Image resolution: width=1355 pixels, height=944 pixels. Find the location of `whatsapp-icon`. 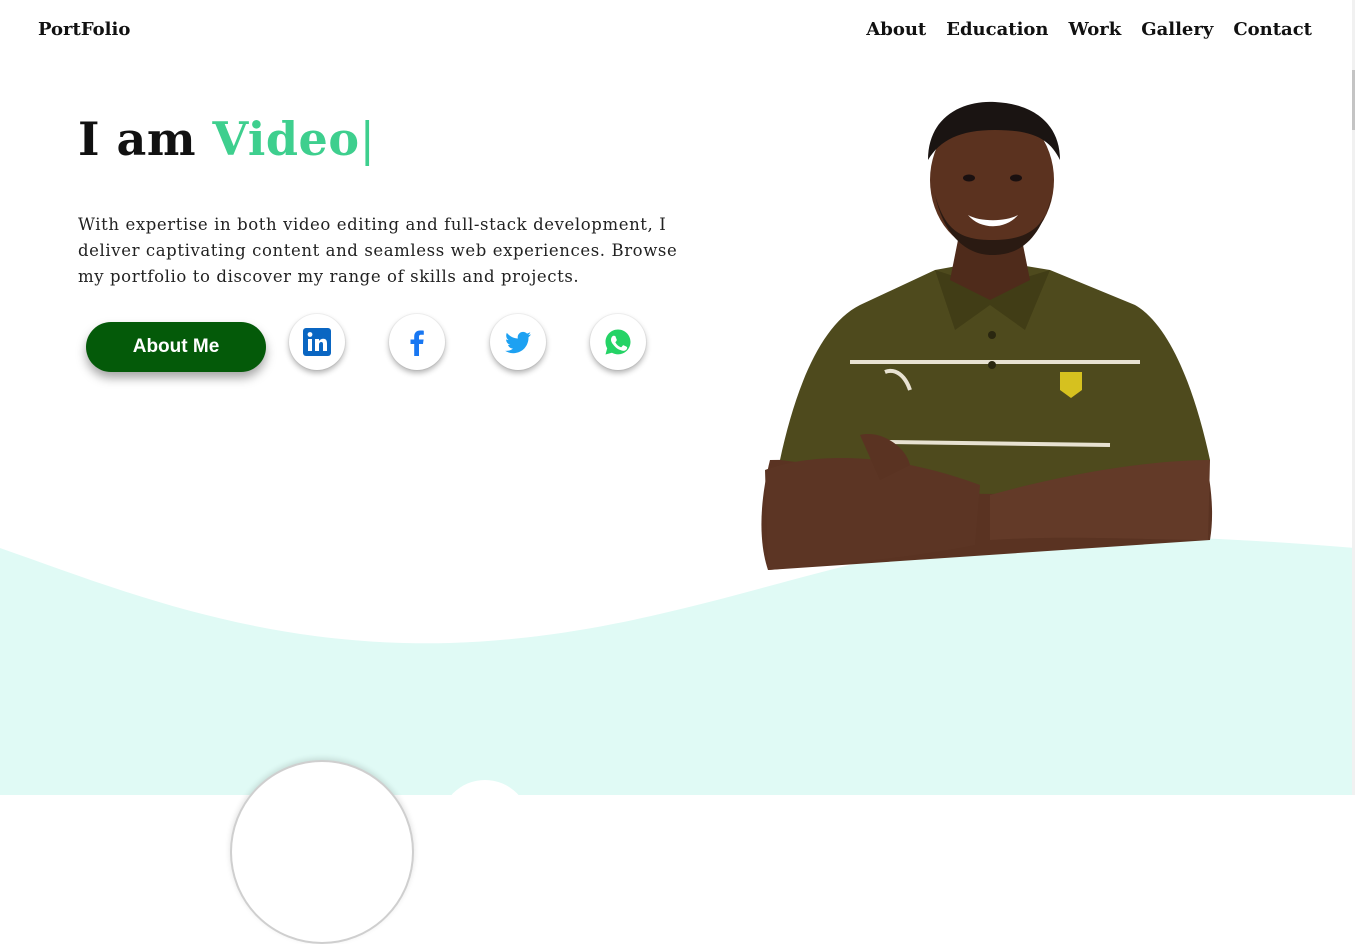

whatsapp-icon is located at coordinates (618, 342).